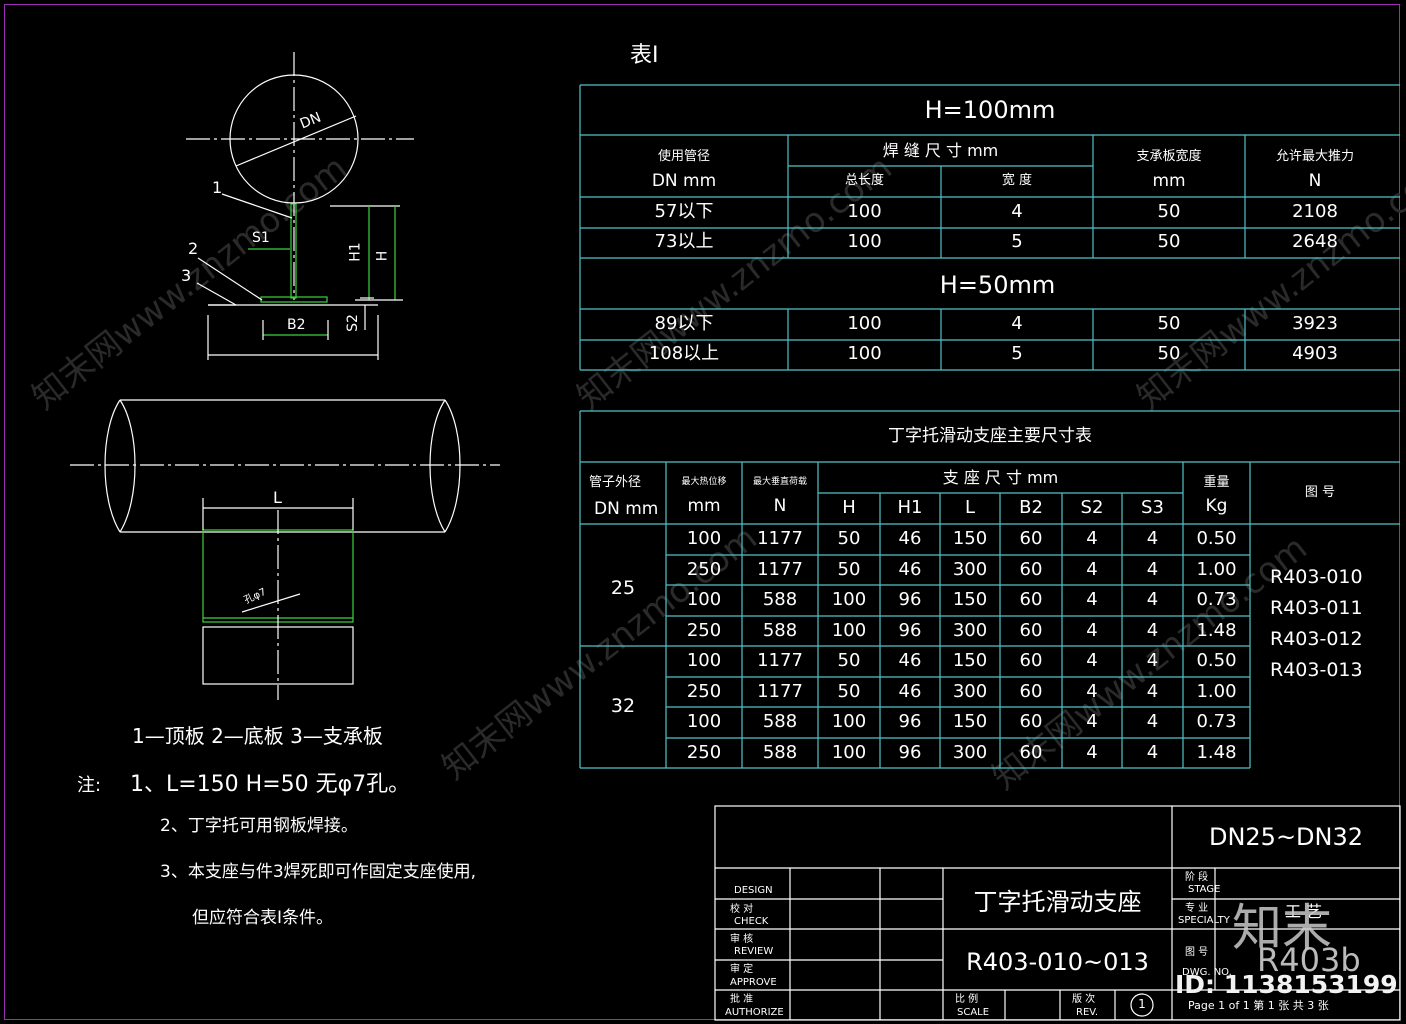  What do you see at coordinates (683, 156) in the screenshot?
I see `table1-col-pipe-a: 使用管径` at bounding box center [683, 156].